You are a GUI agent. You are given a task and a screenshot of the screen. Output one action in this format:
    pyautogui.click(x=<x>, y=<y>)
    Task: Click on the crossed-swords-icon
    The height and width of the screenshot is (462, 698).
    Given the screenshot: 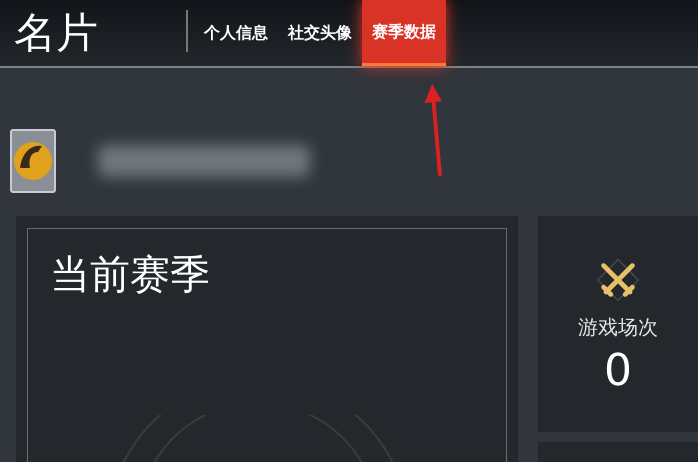 What is the action you would take?
    pyautogui.click(x=618, y=280)
    